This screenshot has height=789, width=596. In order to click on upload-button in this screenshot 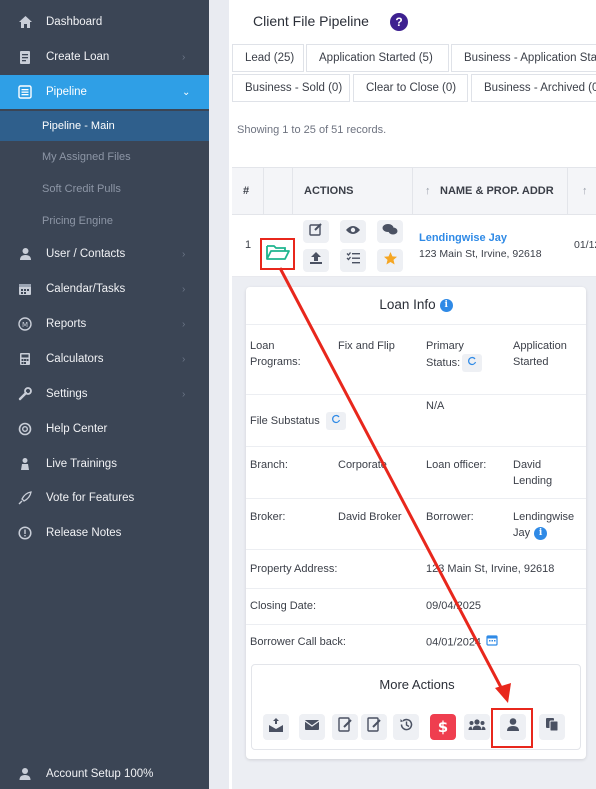, I will do `click(316, 260)`.